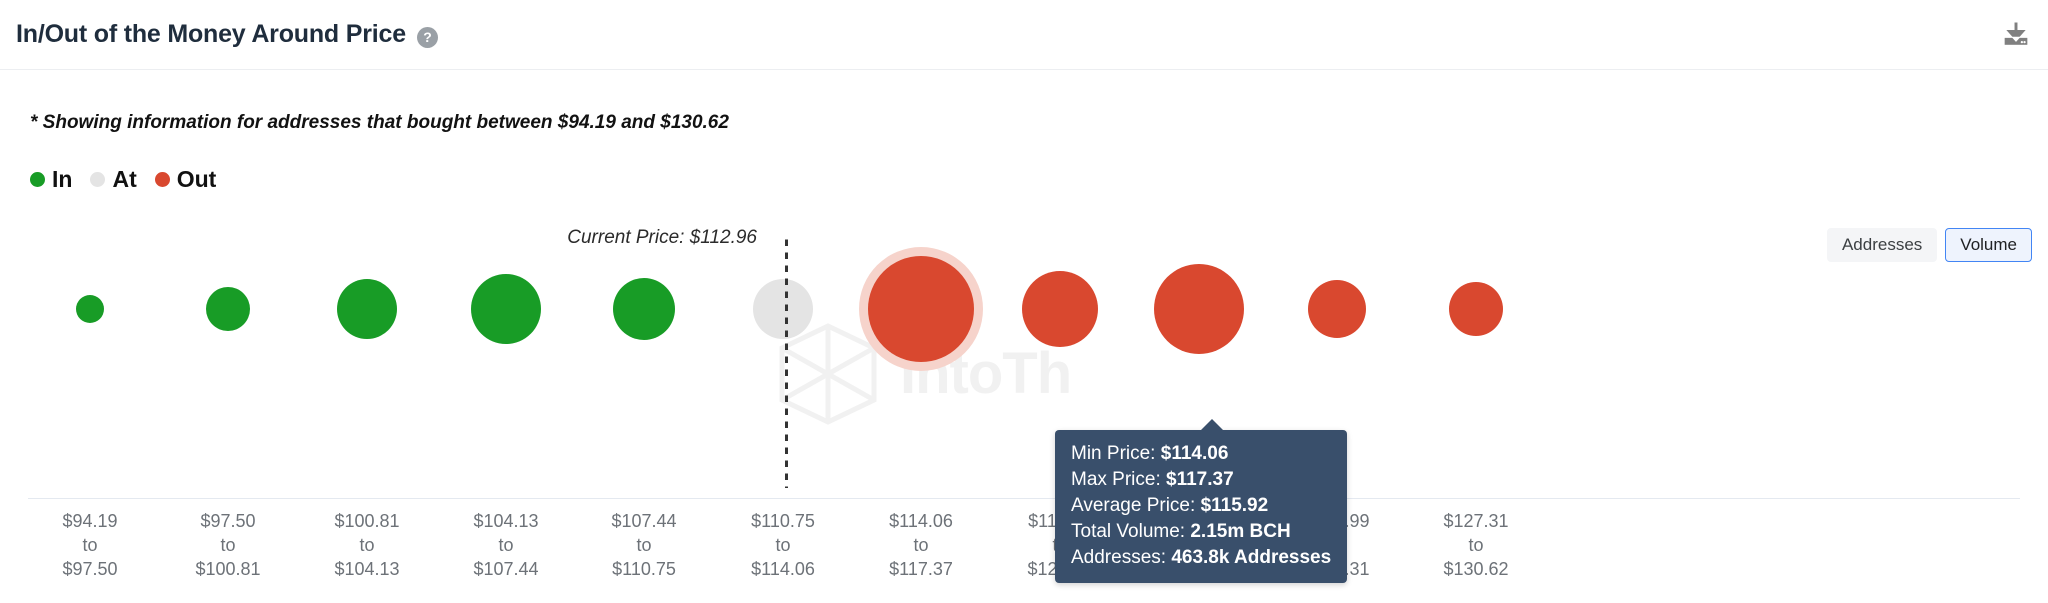 Image resolution: width=2048 pixels, height=603 pixels. What do you see at coordinates (1988, 245) in the screenshot?
I see `toggle-volume-button: Volume` at bounding box center [1988, 245].